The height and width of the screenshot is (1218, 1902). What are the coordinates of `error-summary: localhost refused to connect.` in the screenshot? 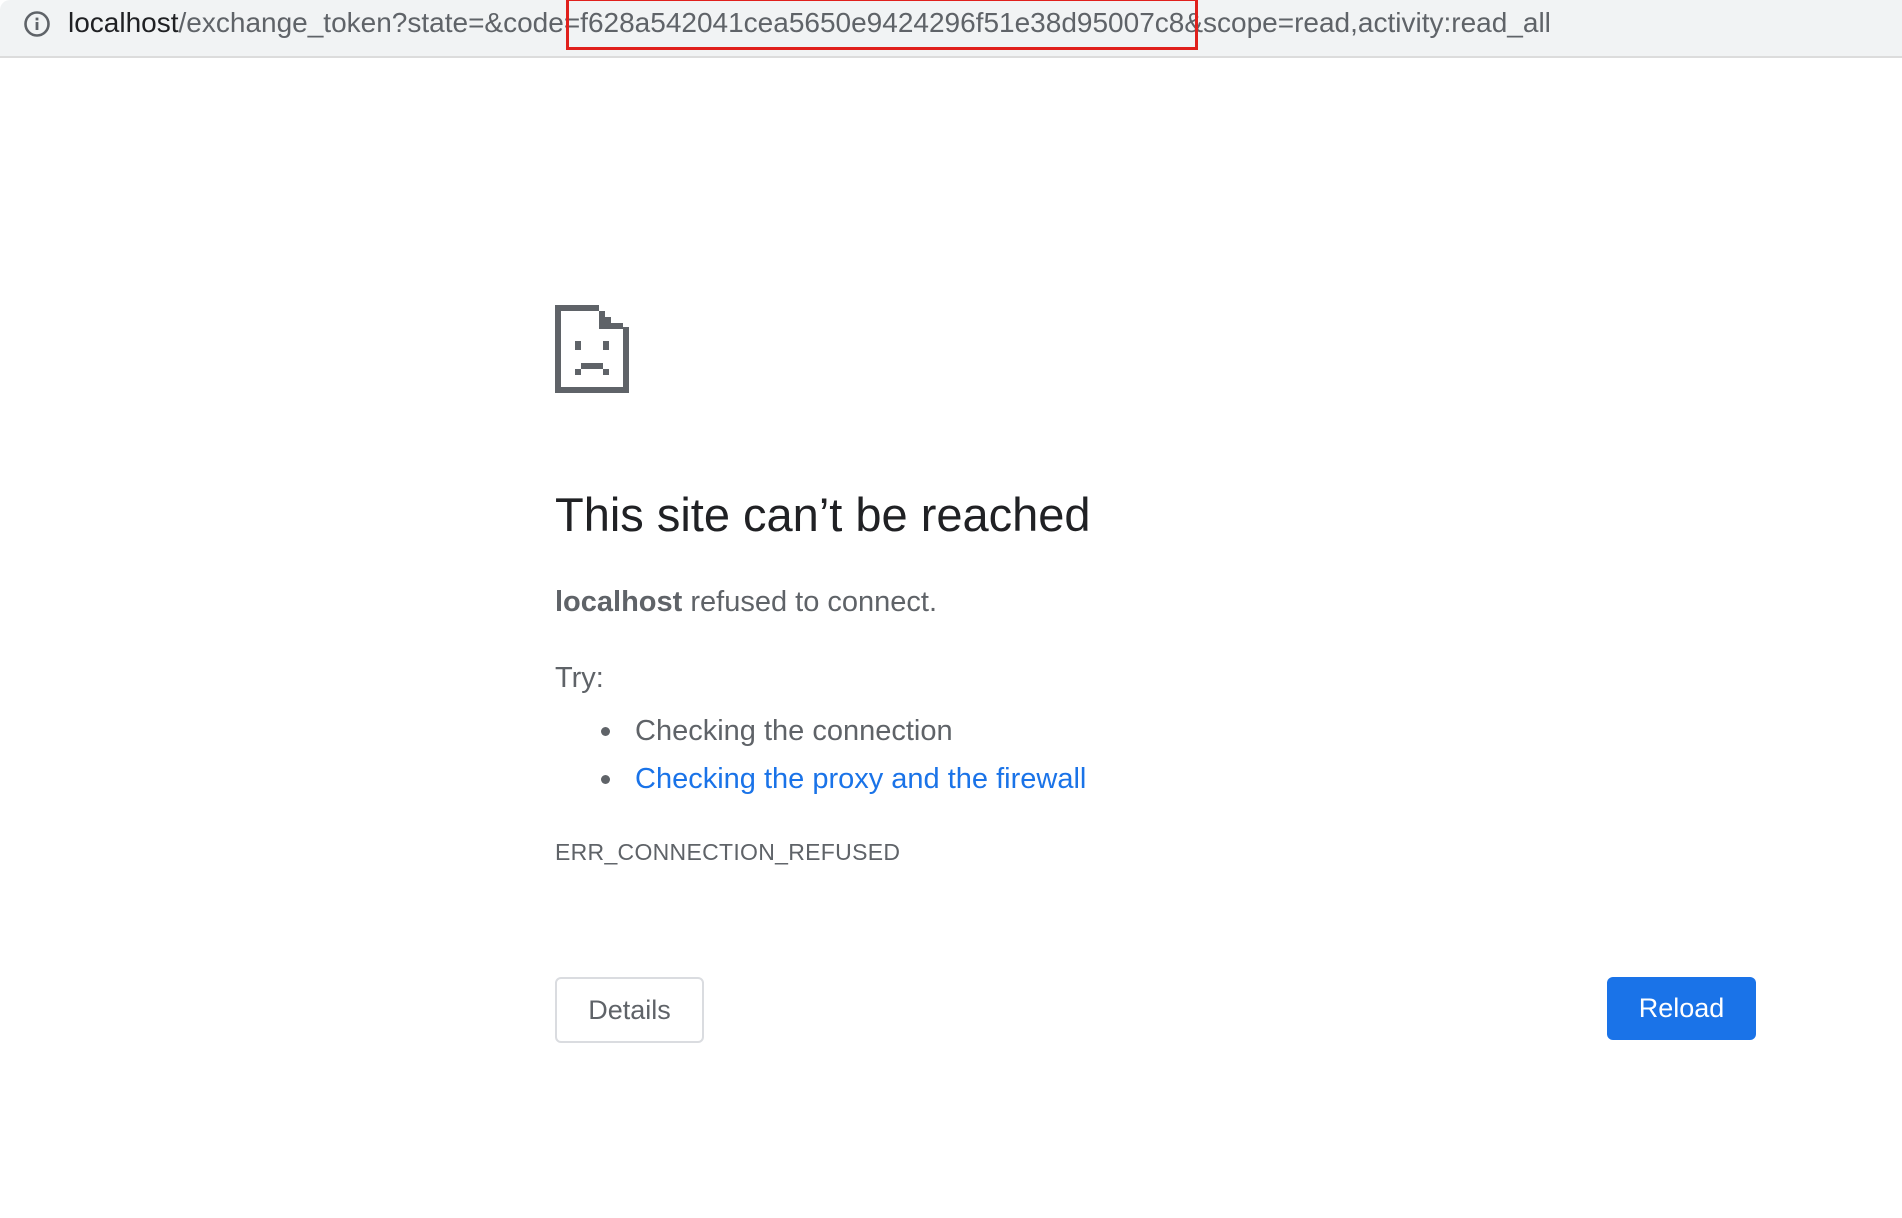 It's located at (746, 602).